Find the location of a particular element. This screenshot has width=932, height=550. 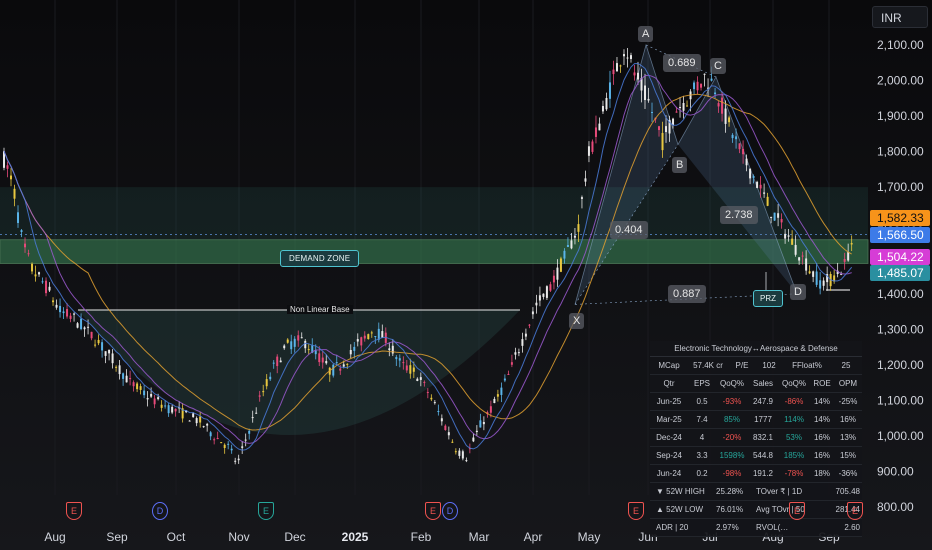

x-tick-label: Nov is located at coordinates (238, 537).